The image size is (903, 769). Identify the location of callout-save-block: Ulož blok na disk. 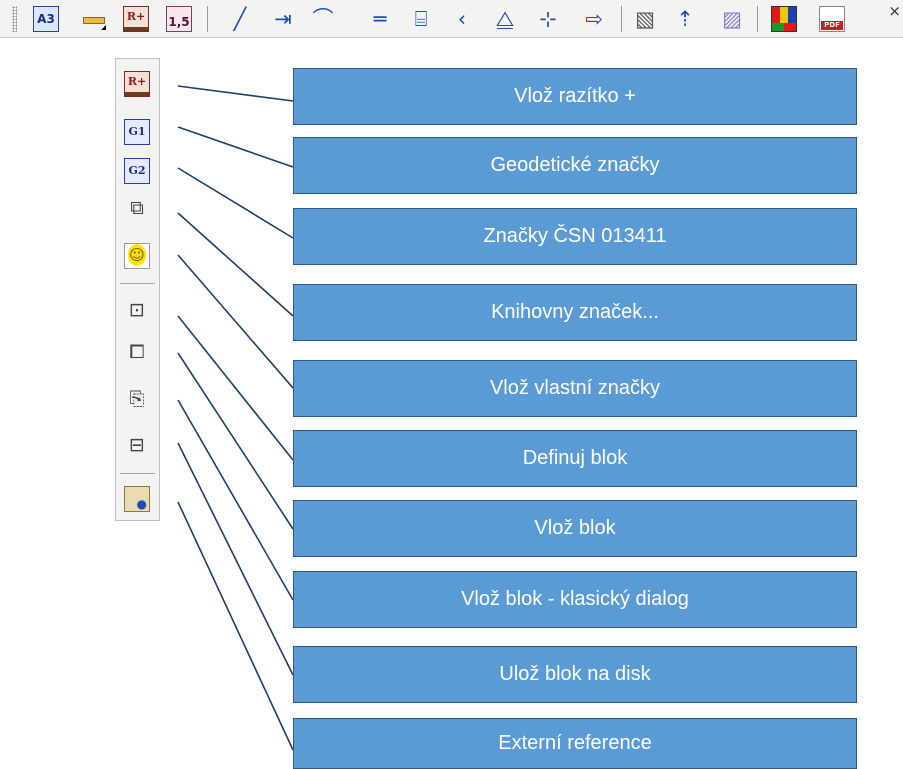
(575, 674).